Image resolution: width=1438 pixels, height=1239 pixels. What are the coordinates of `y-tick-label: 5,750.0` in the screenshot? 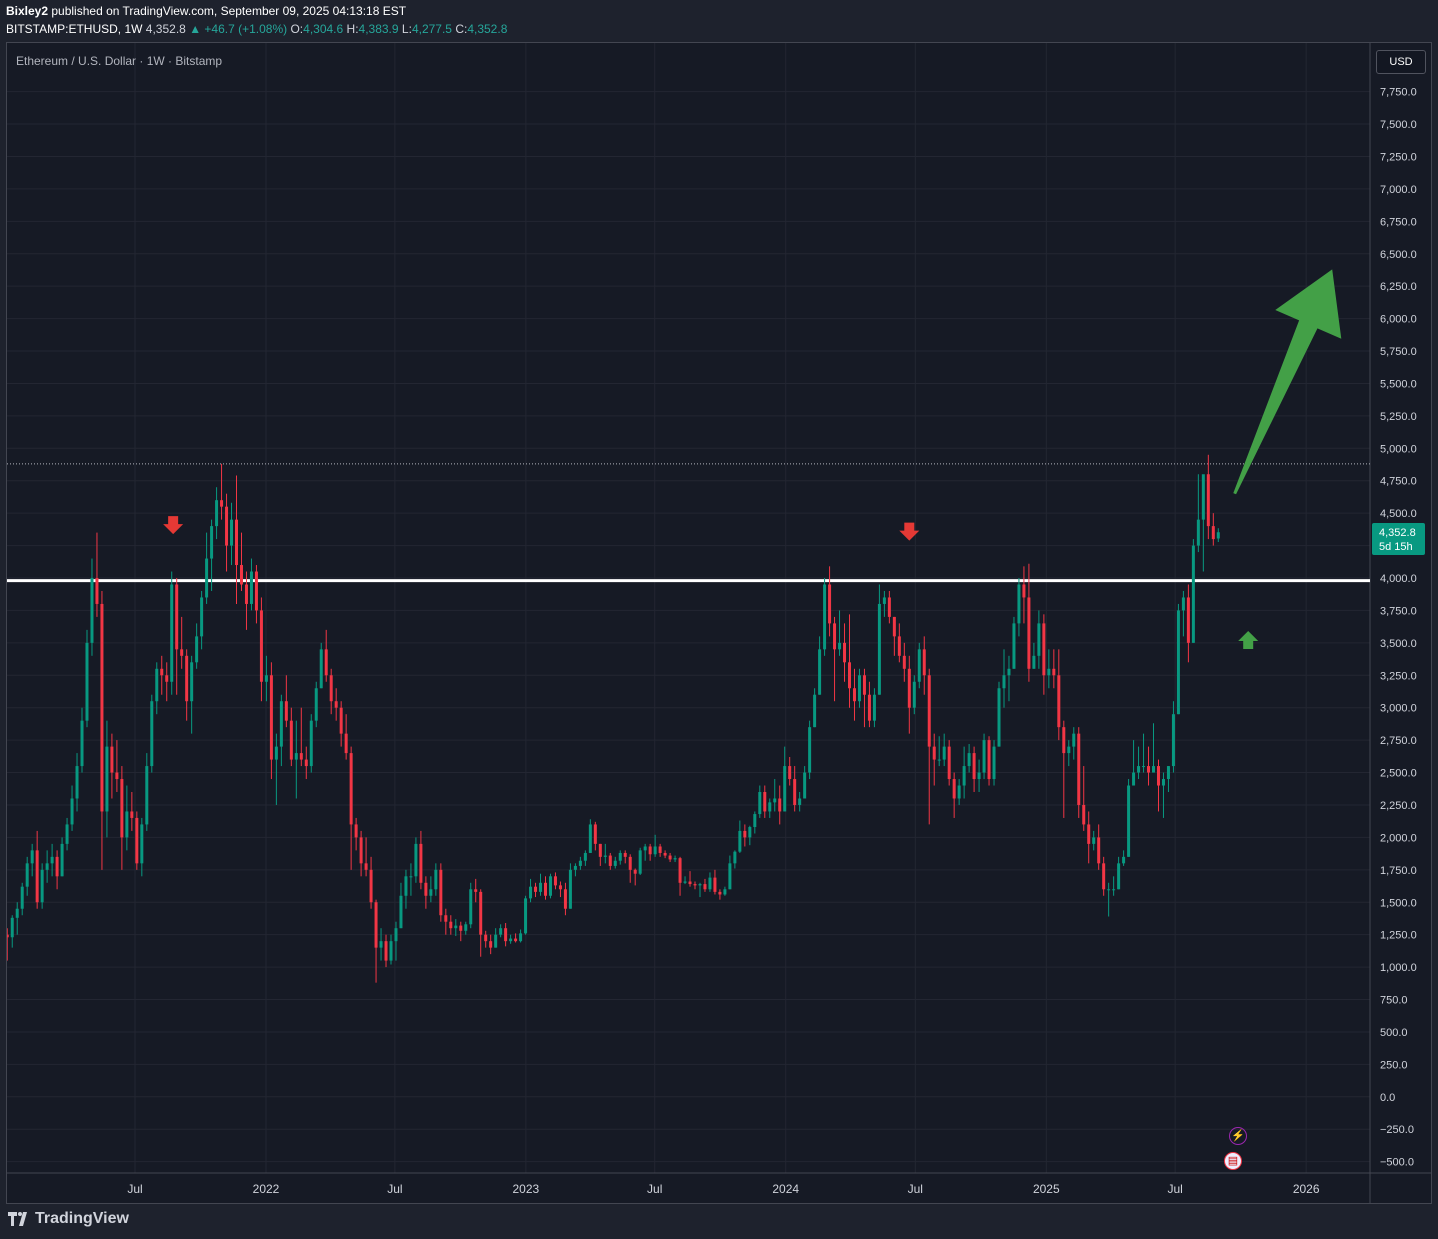 It's located at (1398, 352).